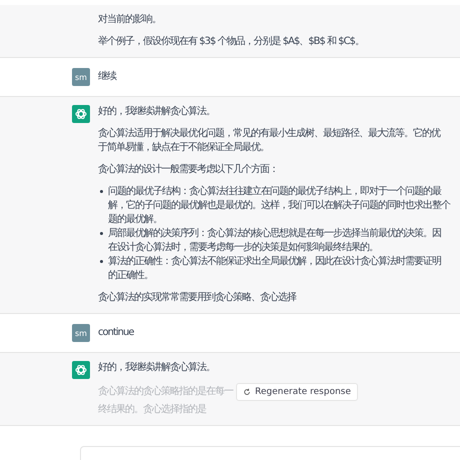  Describe the element at coordinates (152, 410) in the screenshot. I see `message-text: 终结果的。贪心选择指的是` at that location.